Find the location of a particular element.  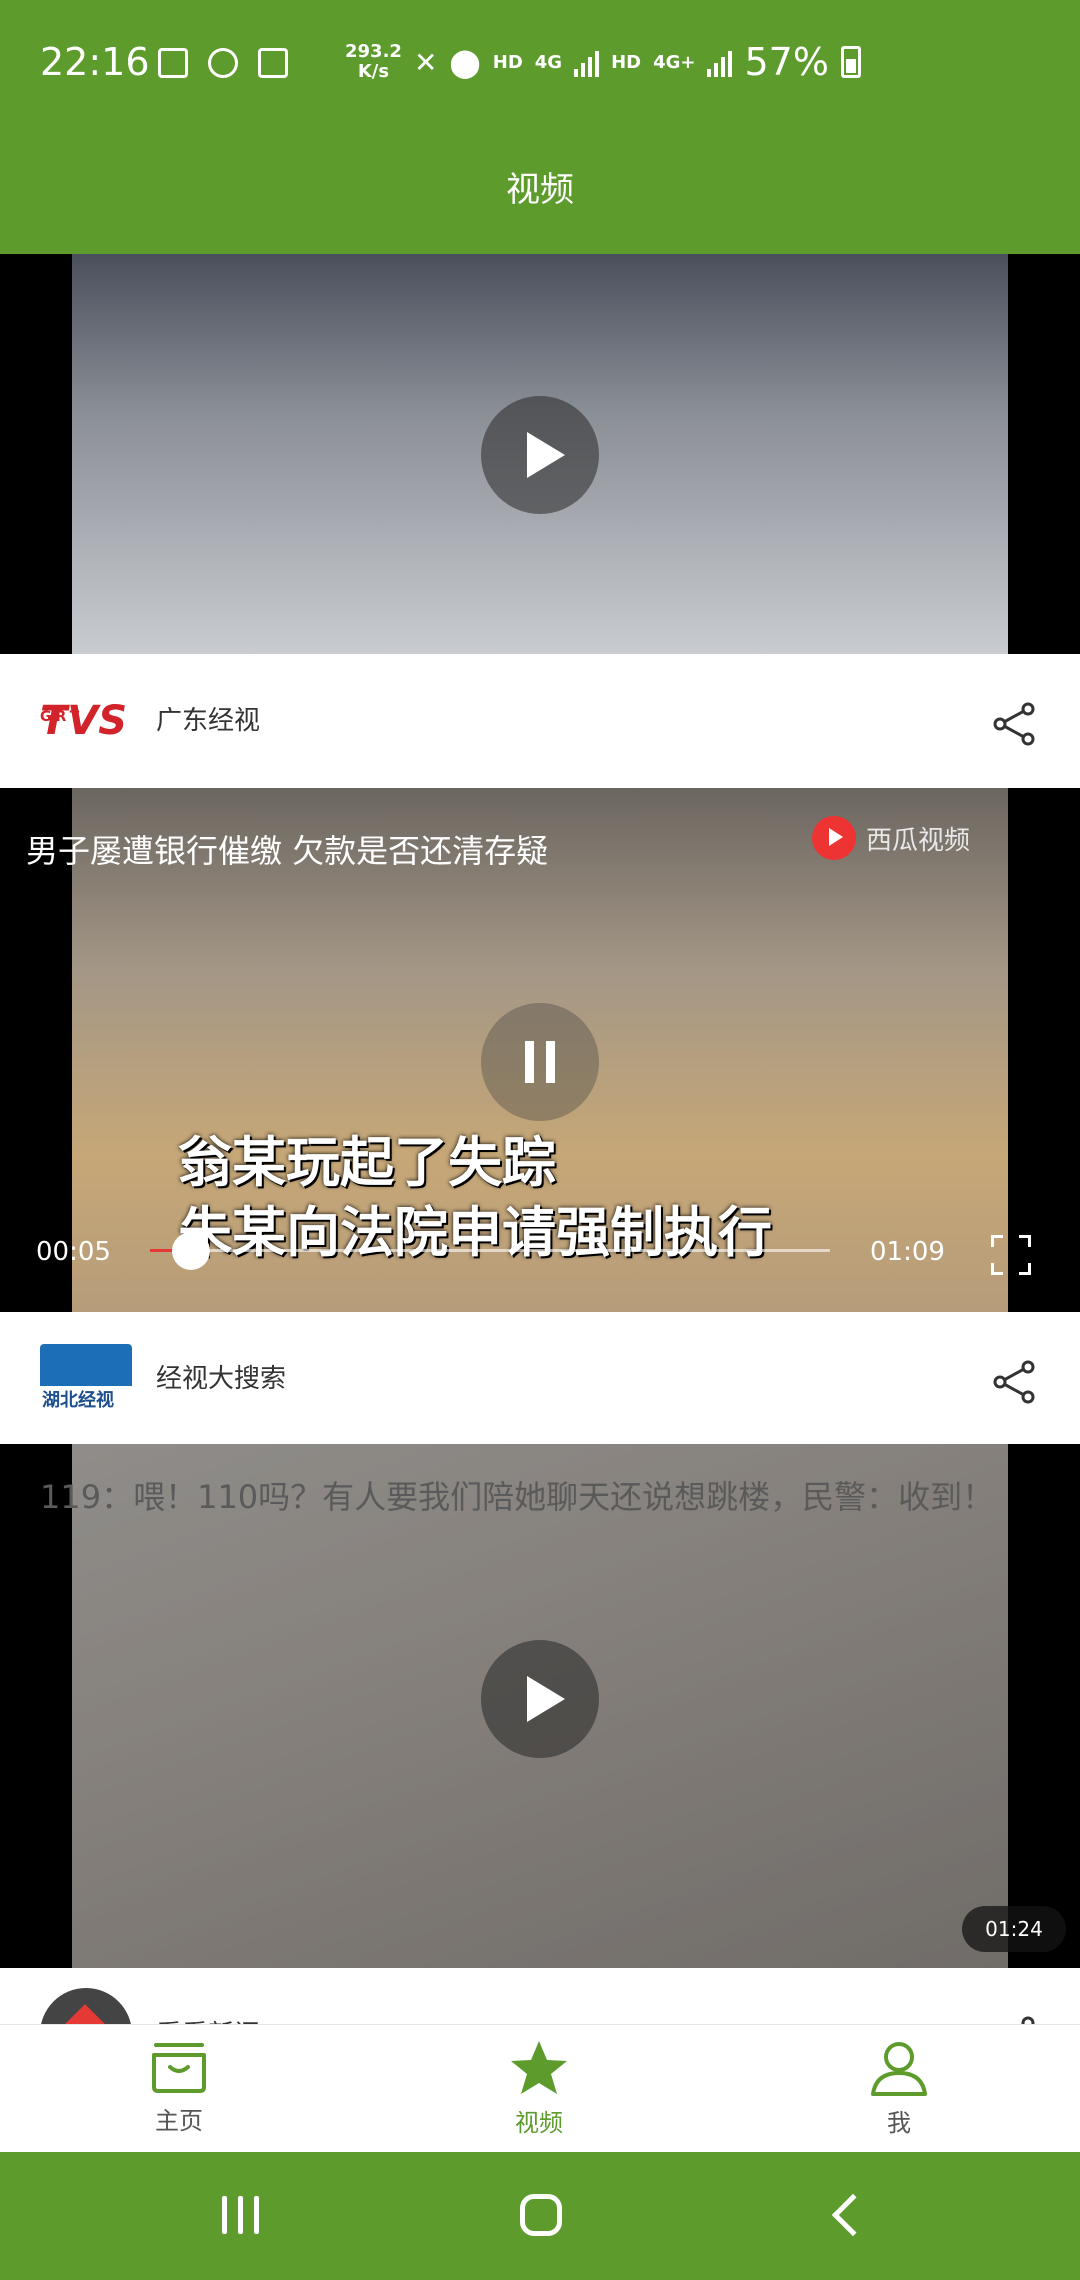

source-name: 经视大搜索 is located at coordinates (221, 1379).